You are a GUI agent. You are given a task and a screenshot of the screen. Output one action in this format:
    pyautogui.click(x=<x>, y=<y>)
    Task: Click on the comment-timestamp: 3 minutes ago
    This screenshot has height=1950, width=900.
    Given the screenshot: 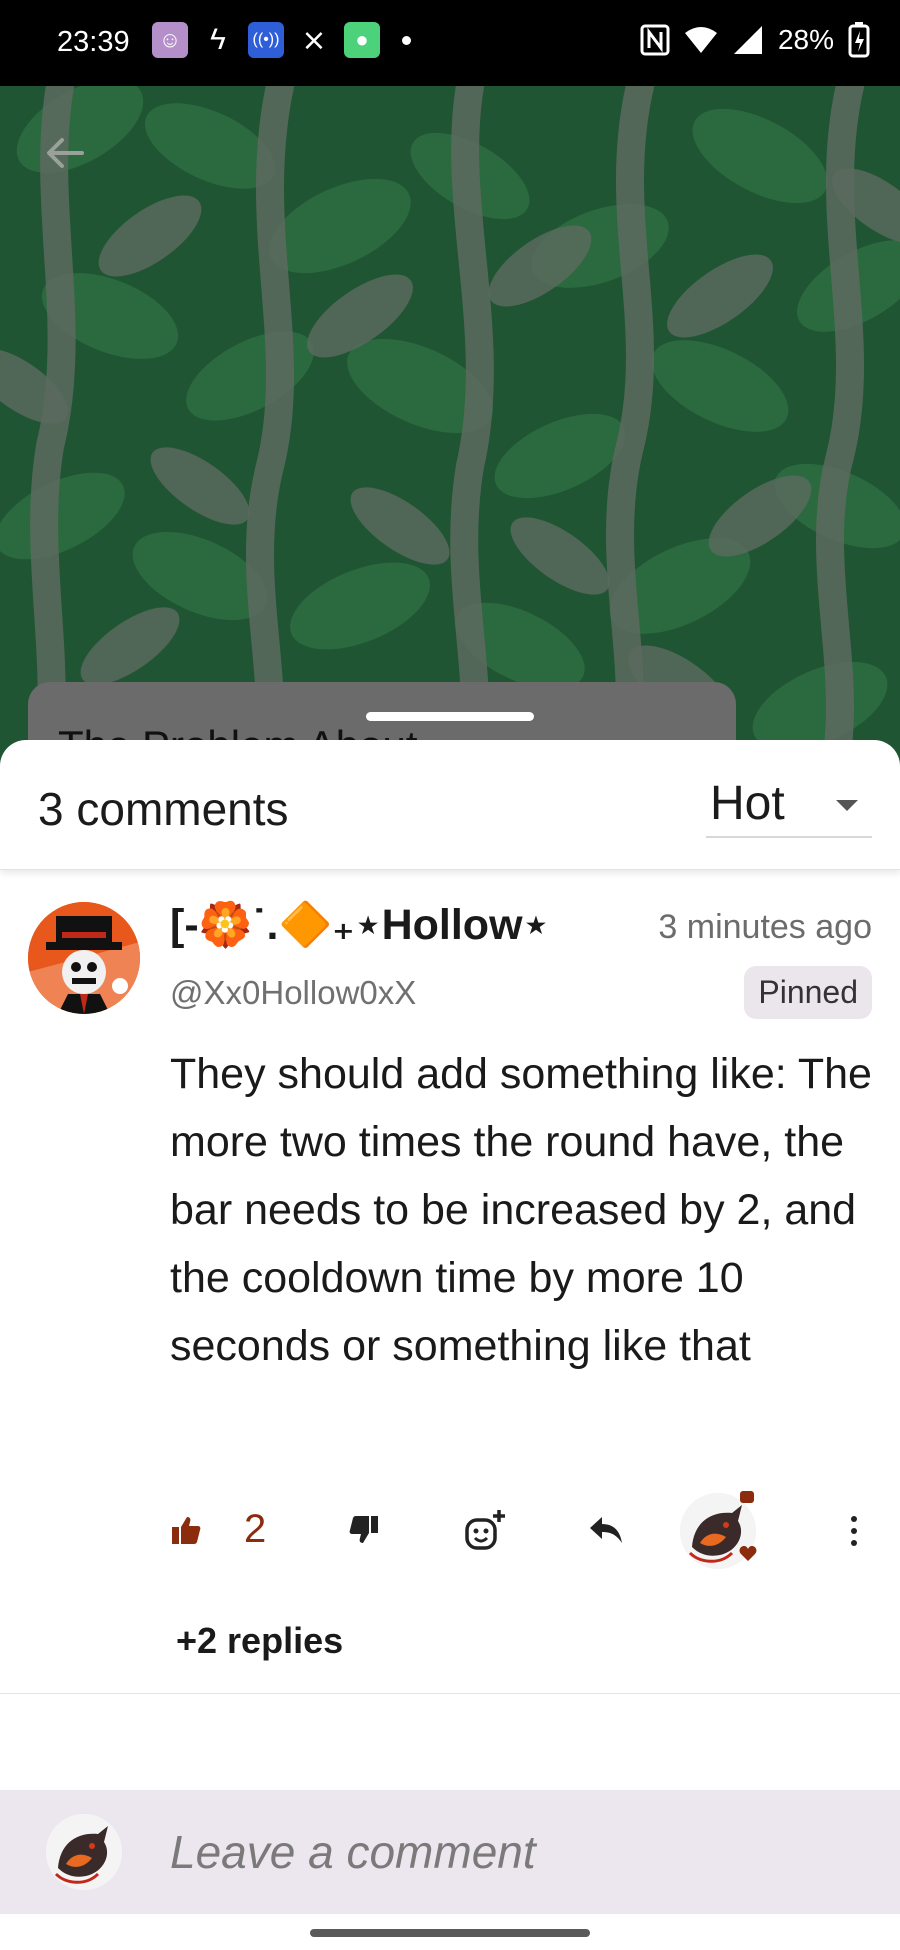 What is the action you would take?
    pyautogui.click(x=765, y=927)
    